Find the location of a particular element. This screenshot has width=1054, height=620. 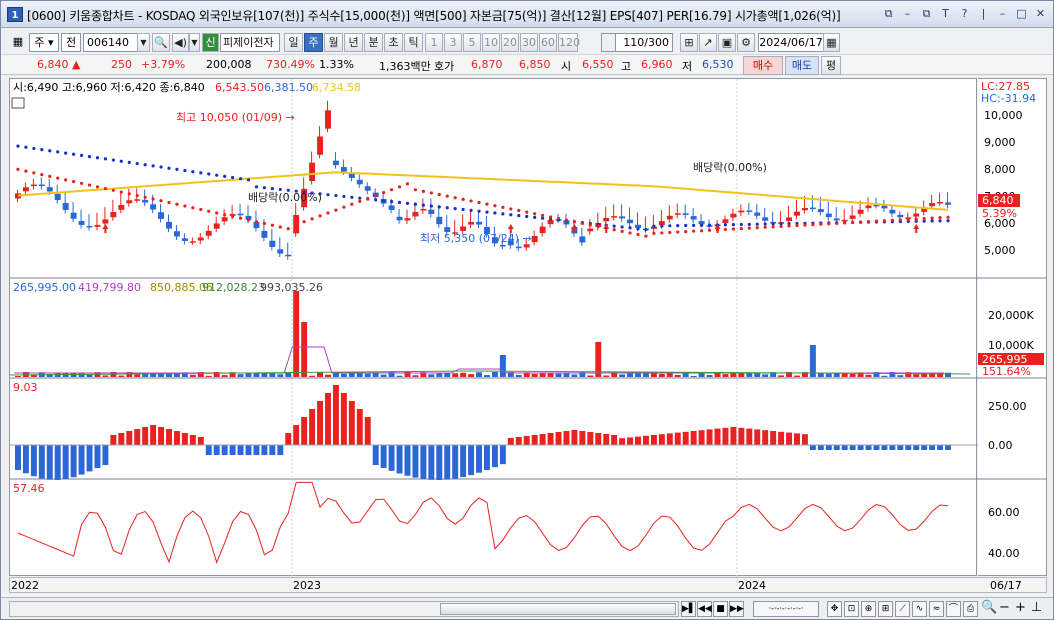

trend-icon: ⟋ is located at coordinates (902, 609).